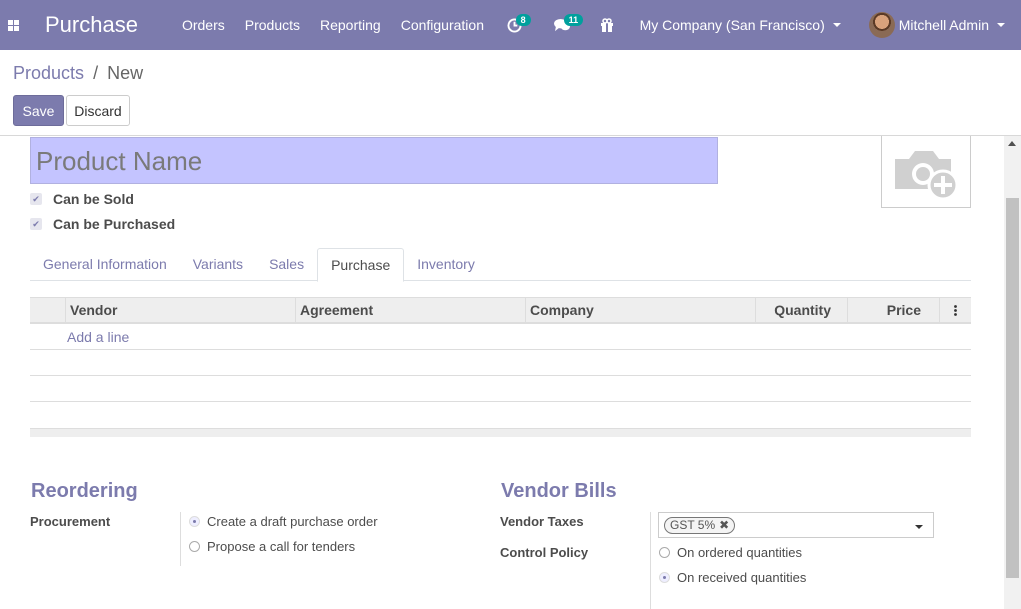  I want to click on breadcrumb: Products / New, so click(78, 73).